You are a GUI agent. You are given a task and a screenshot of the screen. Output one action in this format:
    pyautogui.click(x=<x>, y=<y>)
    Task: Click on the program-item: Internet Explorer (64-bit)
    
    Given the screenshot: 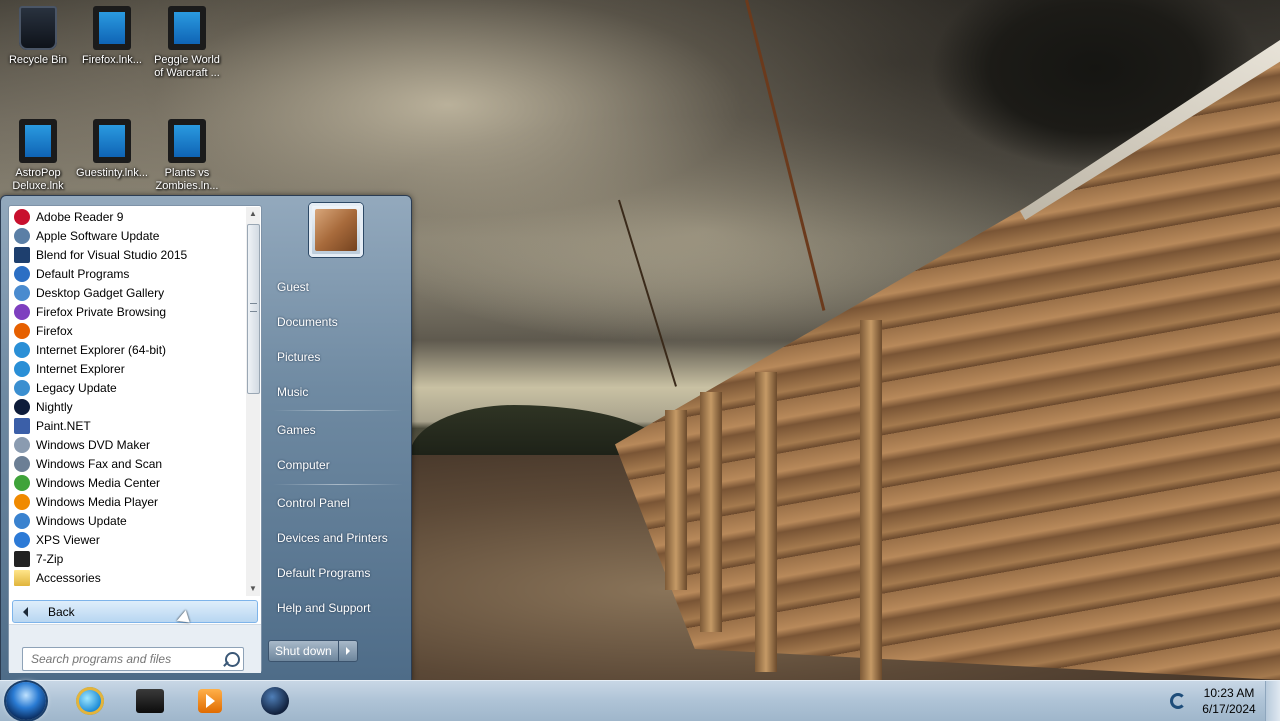 What is the action you would take?
    pyautogui.click(x=128, y=349)
    